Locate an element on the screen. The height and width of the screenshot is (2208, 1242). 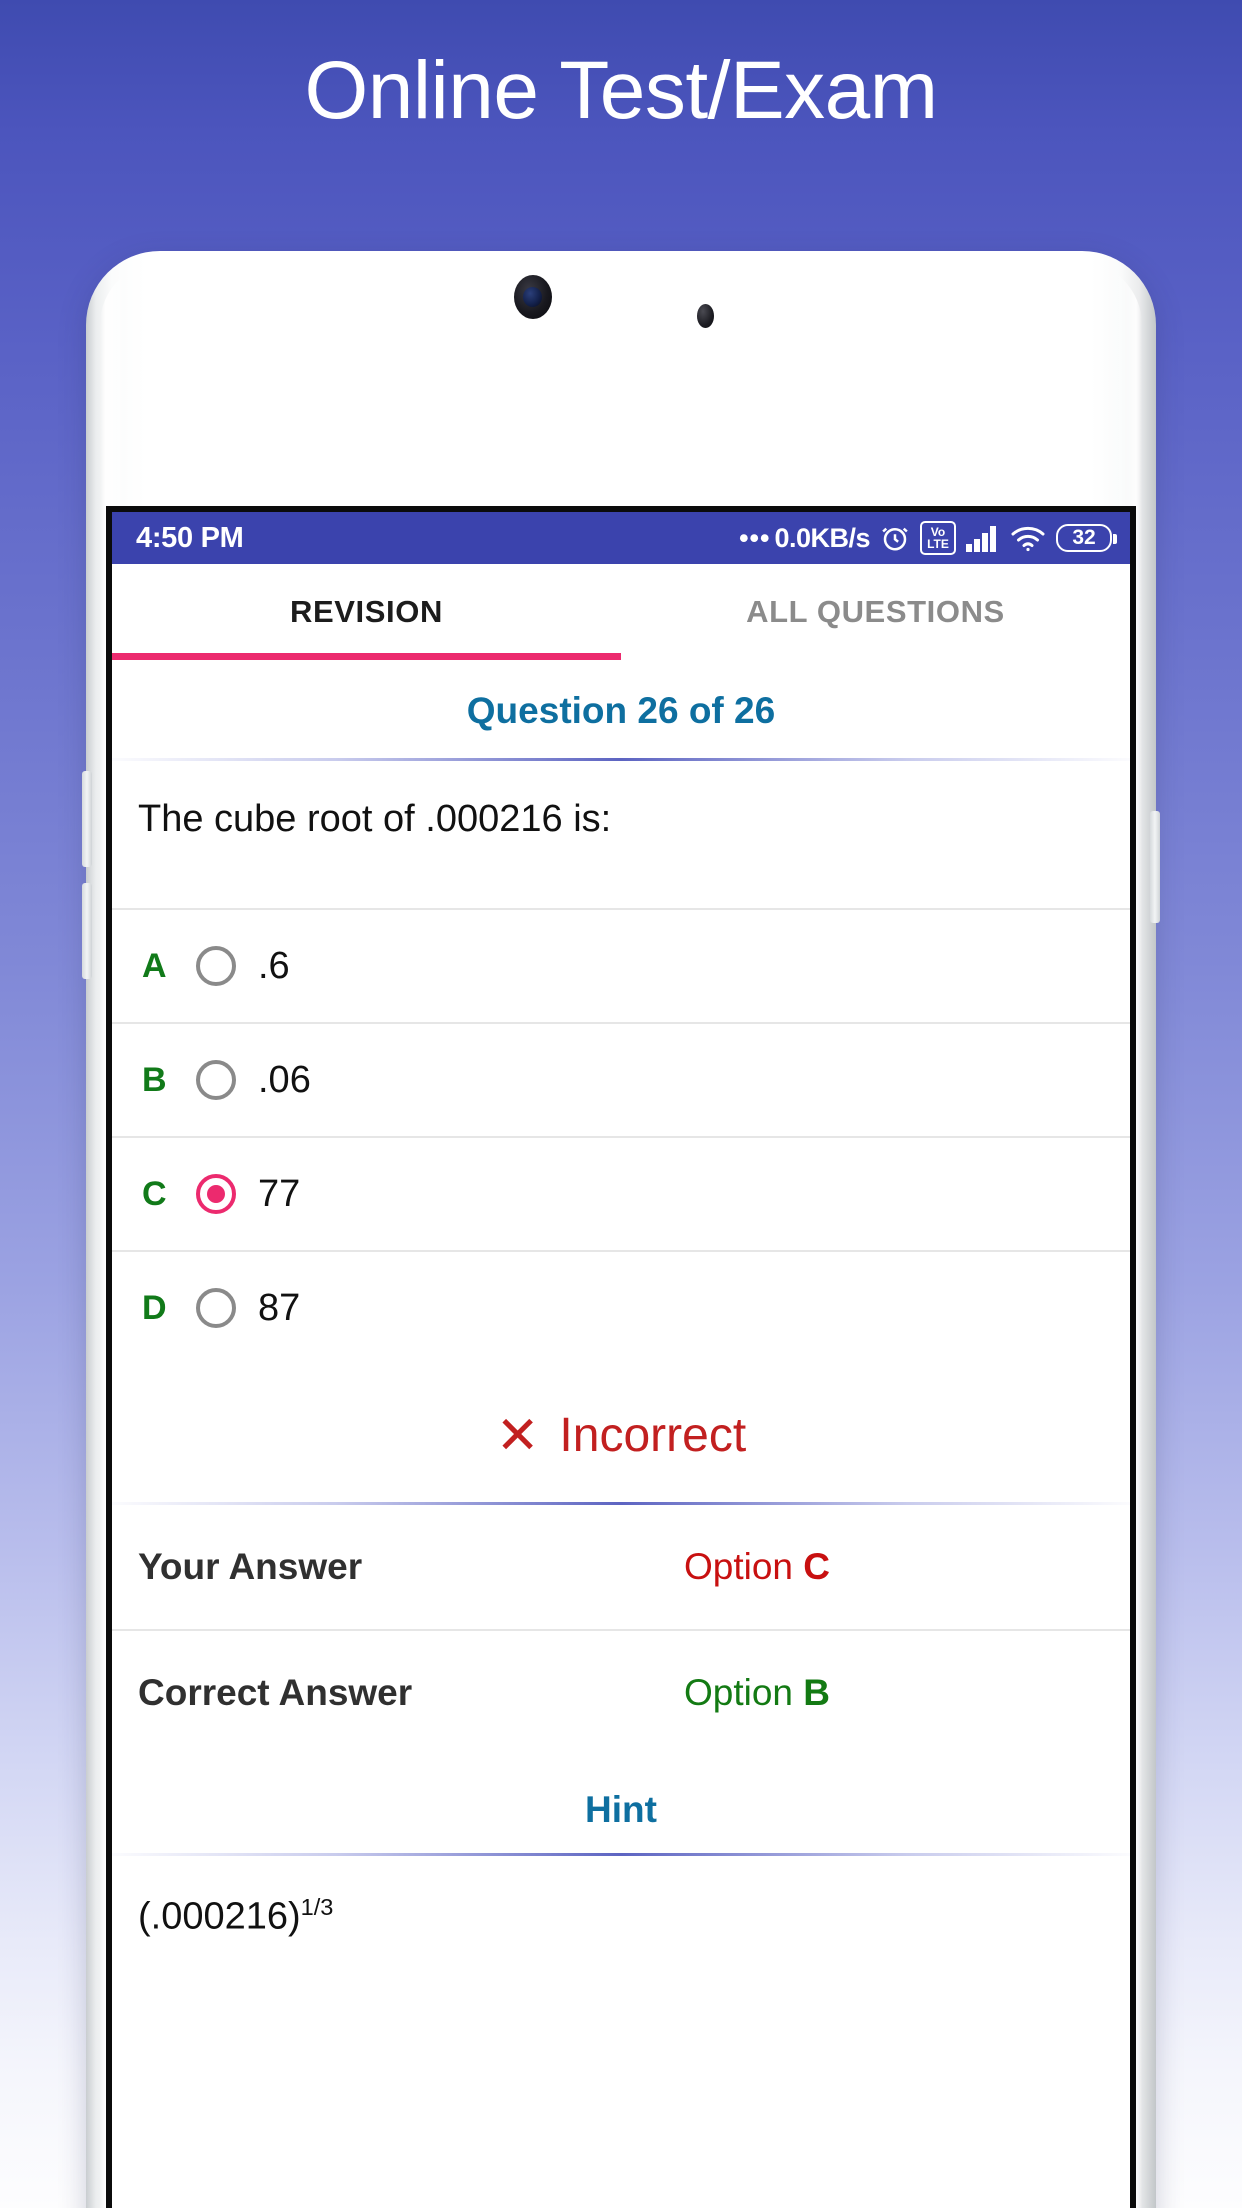
power-button is located at coordinates (1155, 867).